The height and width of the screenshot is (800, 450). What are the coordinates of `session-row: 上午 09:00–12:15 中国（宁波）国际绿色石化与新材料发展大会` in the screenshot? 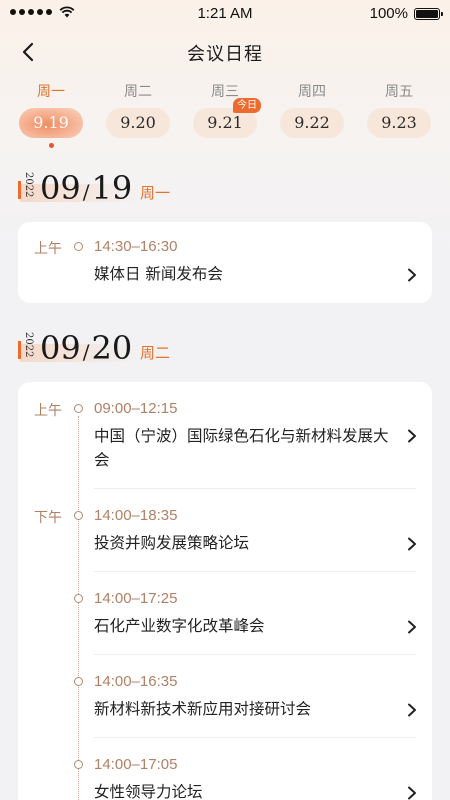 It's located at (225, 435).